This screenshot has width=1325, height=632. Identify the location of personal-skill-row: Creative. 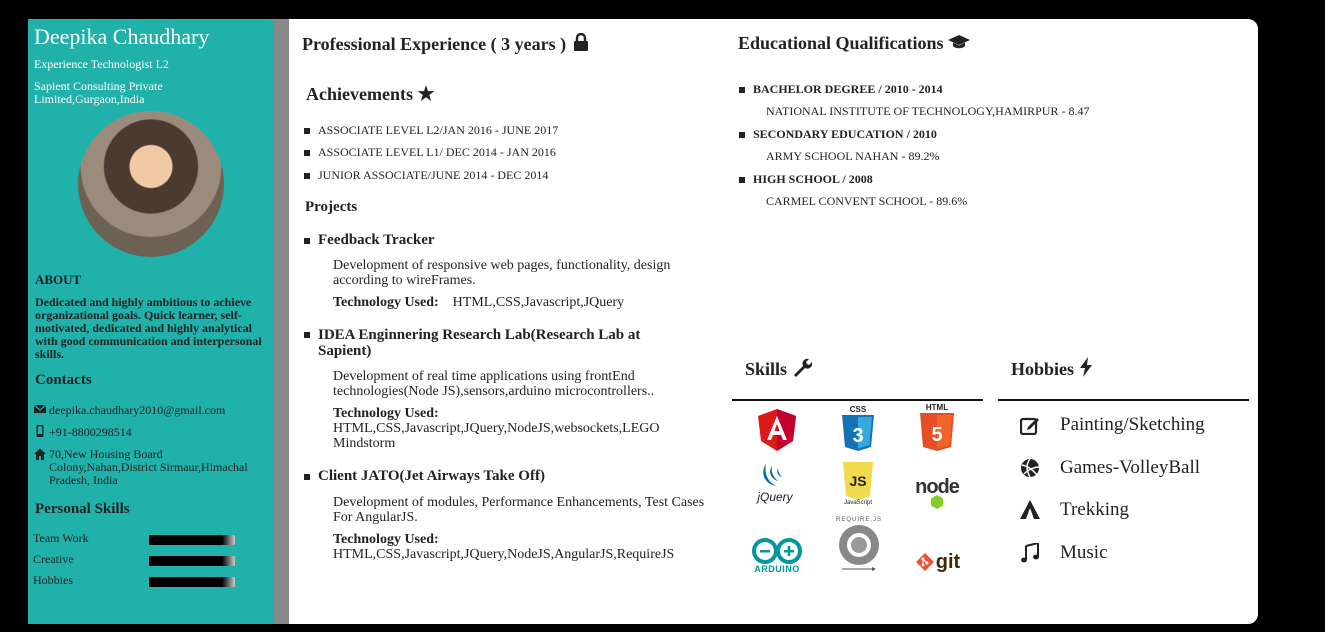
(148, 559).